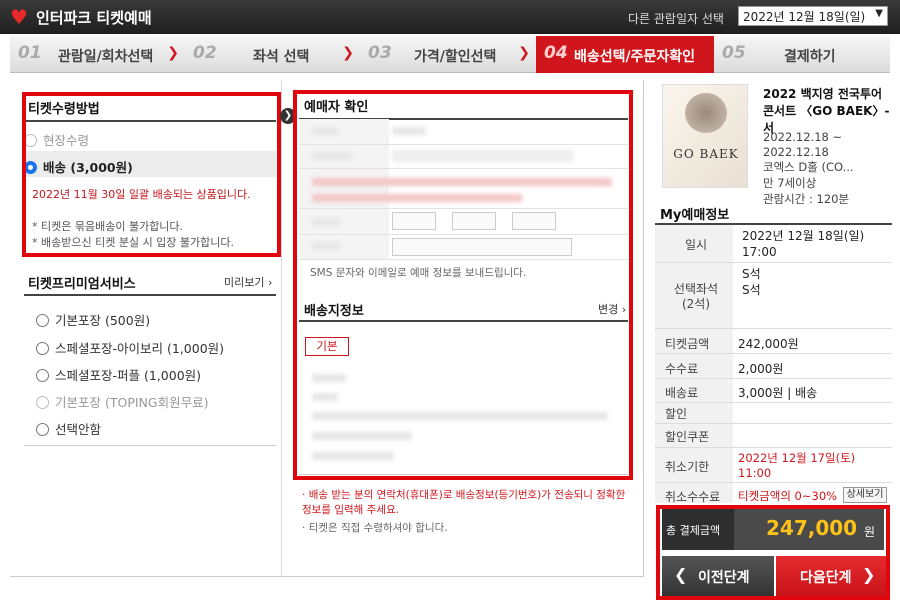 The image size is (900, 610). What do you see at coordinates (676, 19) in the screenshot?
I see `other-date-label: 다른 관람일자 선택` at bounding box center [676, 19].